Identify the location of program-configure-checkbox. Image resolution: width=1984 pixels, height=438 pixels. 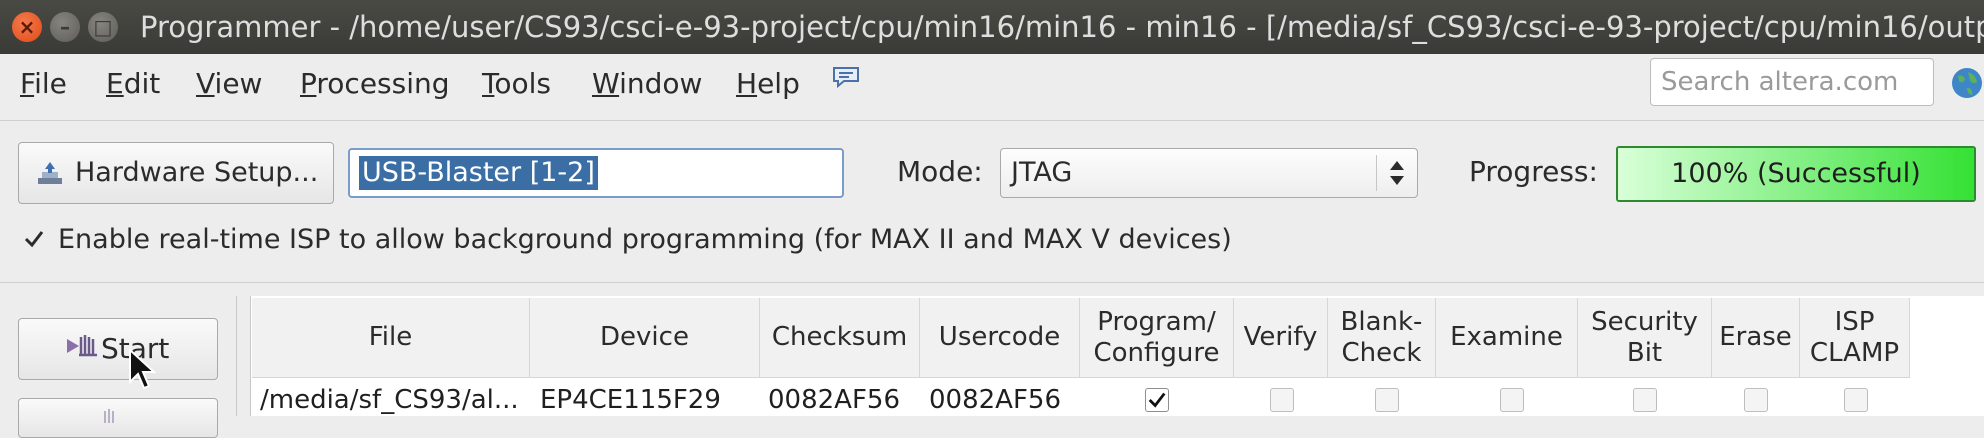
(1157, 400).